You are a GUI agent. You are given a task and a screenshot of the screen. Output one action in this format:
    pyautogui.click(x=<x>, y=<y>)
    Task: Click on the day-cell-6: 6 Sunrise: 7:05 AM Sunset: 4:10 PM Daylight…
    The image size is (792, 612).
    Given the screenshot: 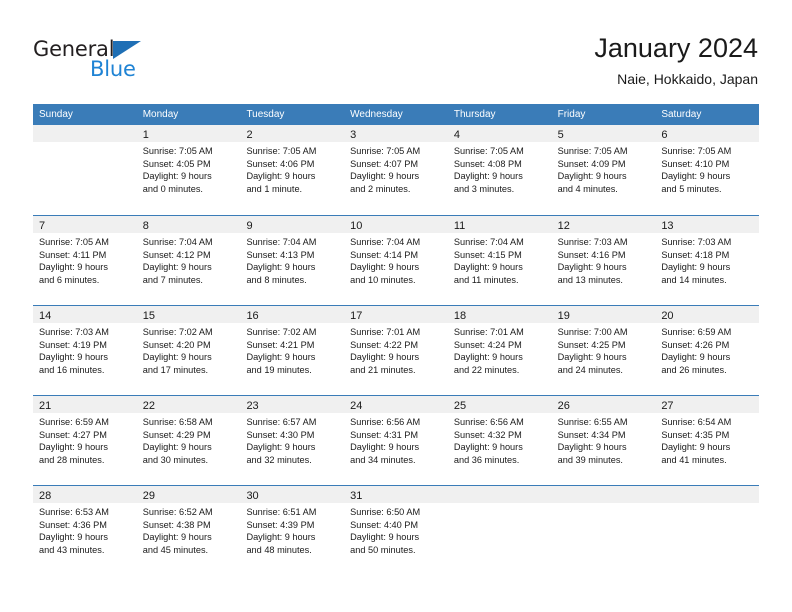 What is the action you would take?
    pyautogui.click(x=707, y=170)
    